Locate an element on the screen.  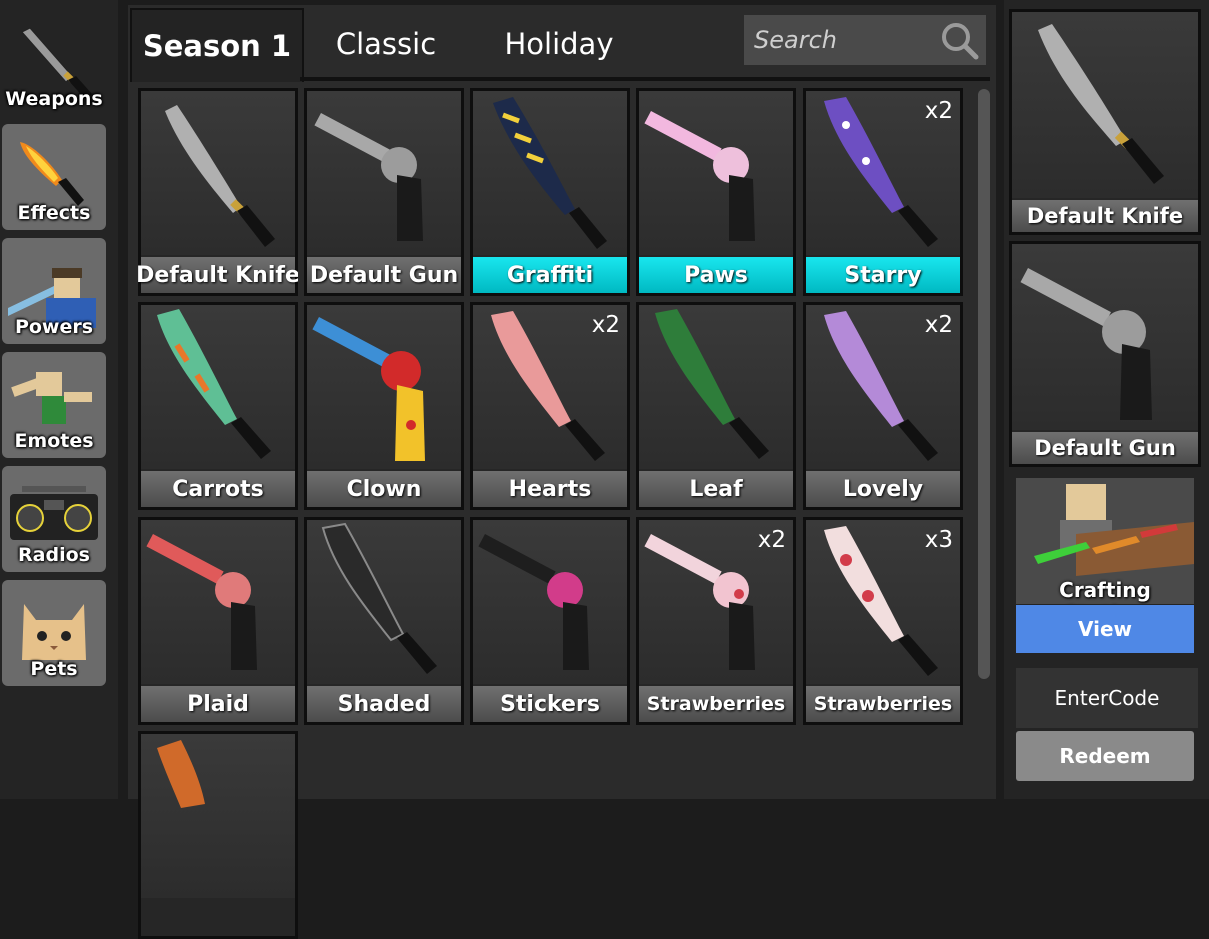
search-button is located at coordinates (960, 40).